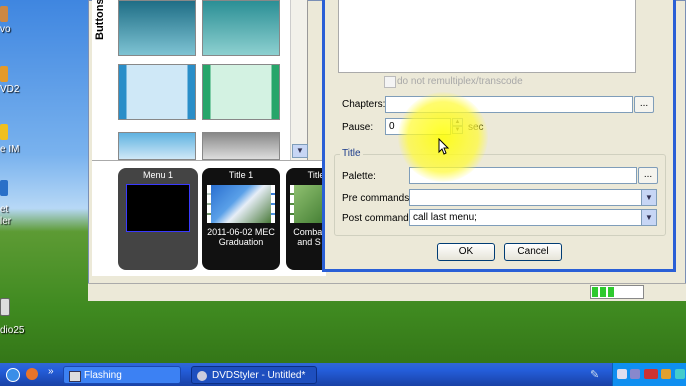  Describe the element at coordinates (379, 218) in the screenshot. I see `post-commands-label: Post commands:` at that location.